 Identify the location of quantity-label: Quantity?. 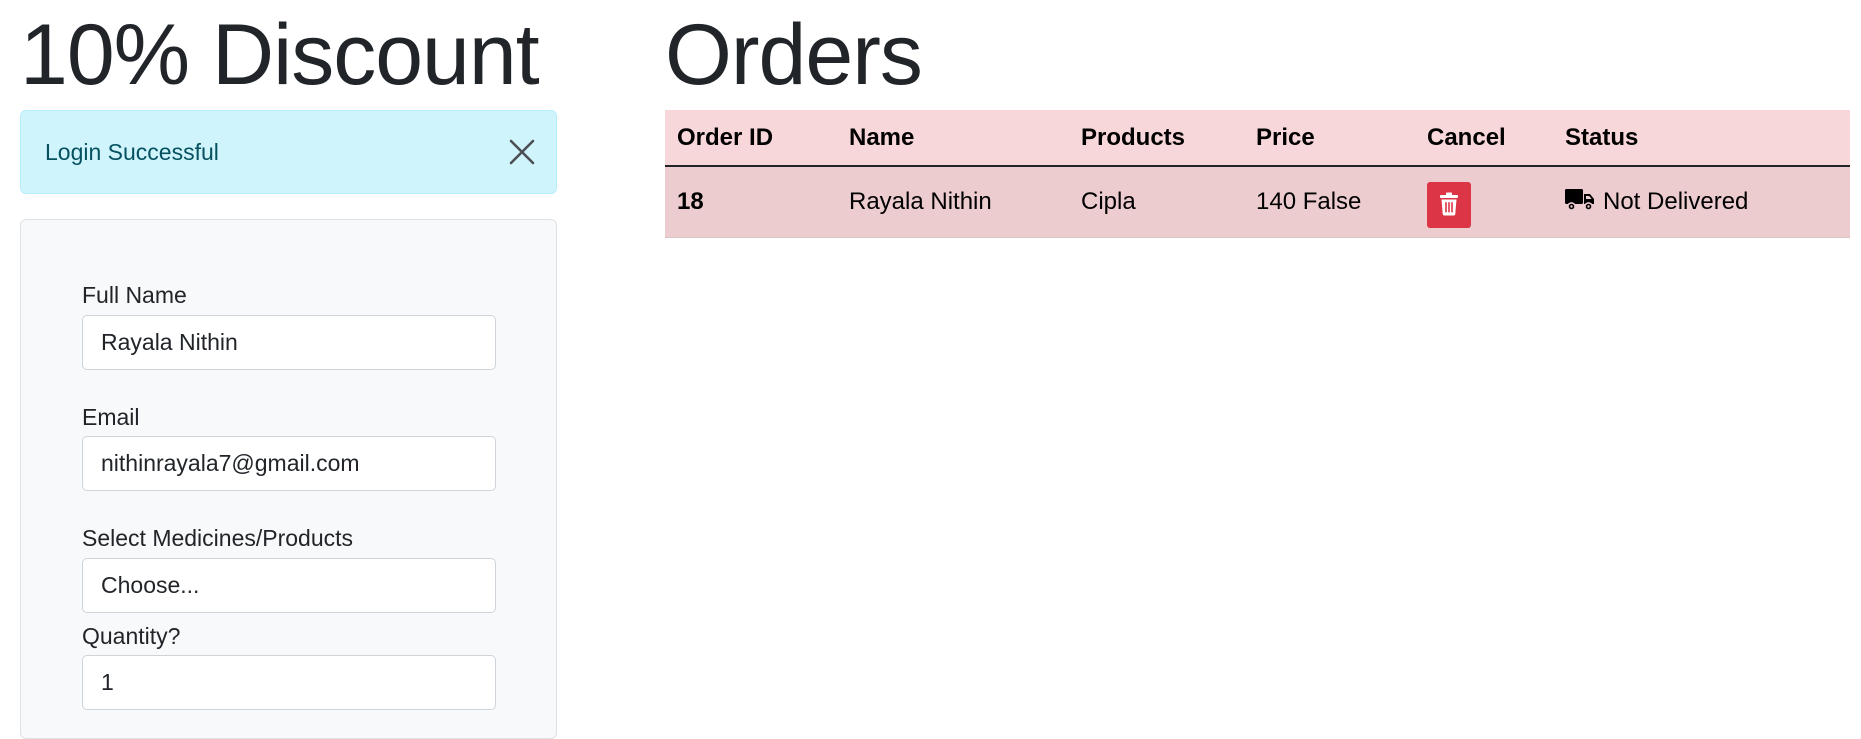
(131, 635).